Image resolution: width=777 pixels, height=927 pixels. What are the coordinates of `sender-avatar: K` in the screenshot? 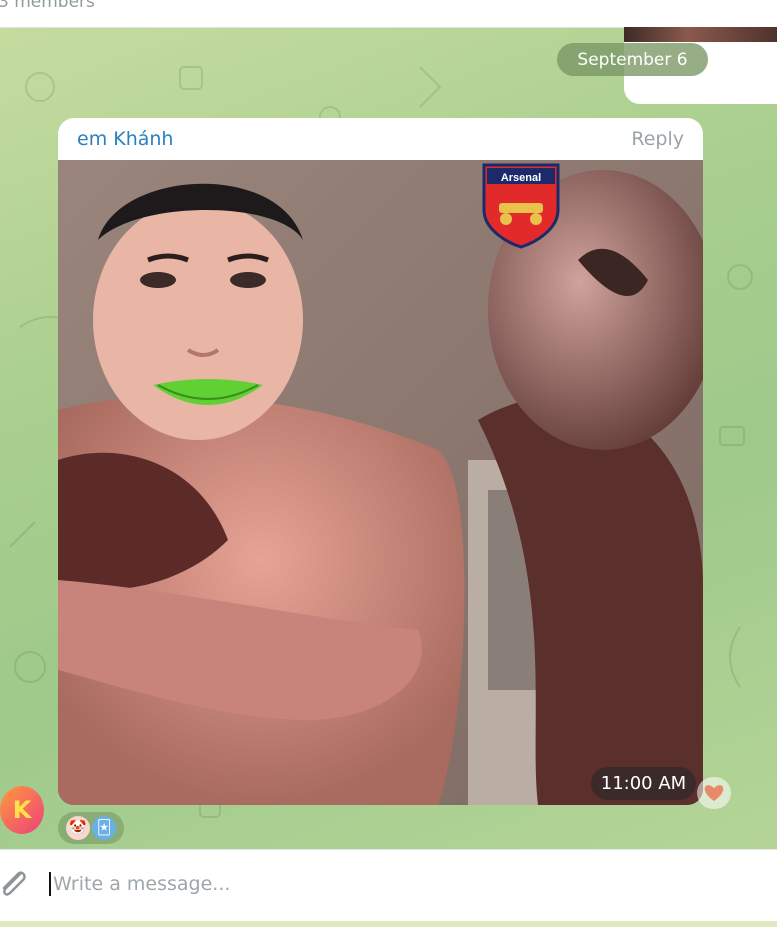 It's located at (22, 810).